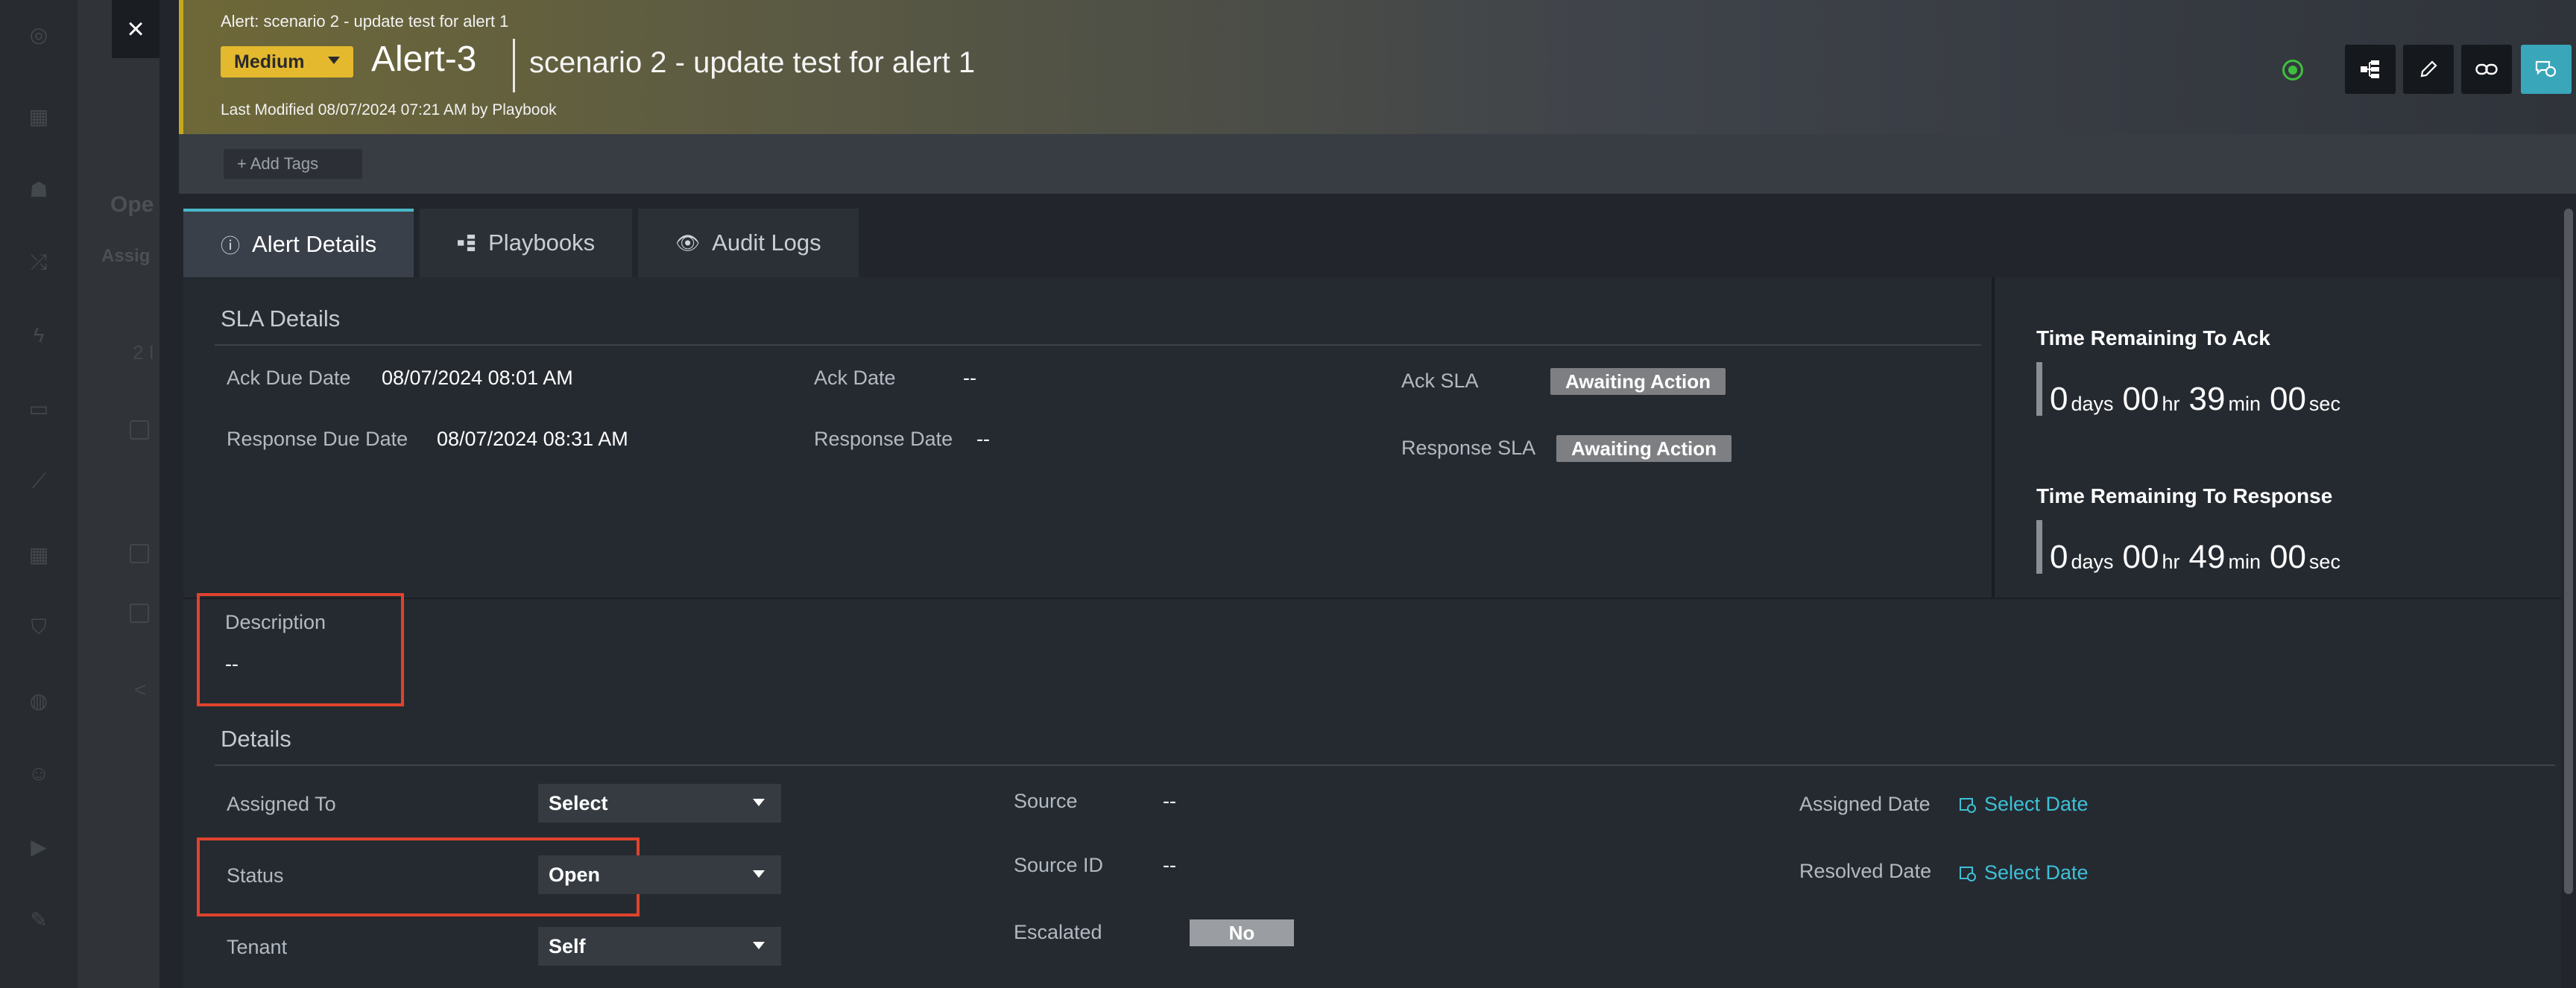 The width and height of the screenshot is (2576, 988). What do you see at coordinates (231, 245) in the screenshot?
I see `alert-circle-icon: ⓘ` at bounding box center [231, 245].